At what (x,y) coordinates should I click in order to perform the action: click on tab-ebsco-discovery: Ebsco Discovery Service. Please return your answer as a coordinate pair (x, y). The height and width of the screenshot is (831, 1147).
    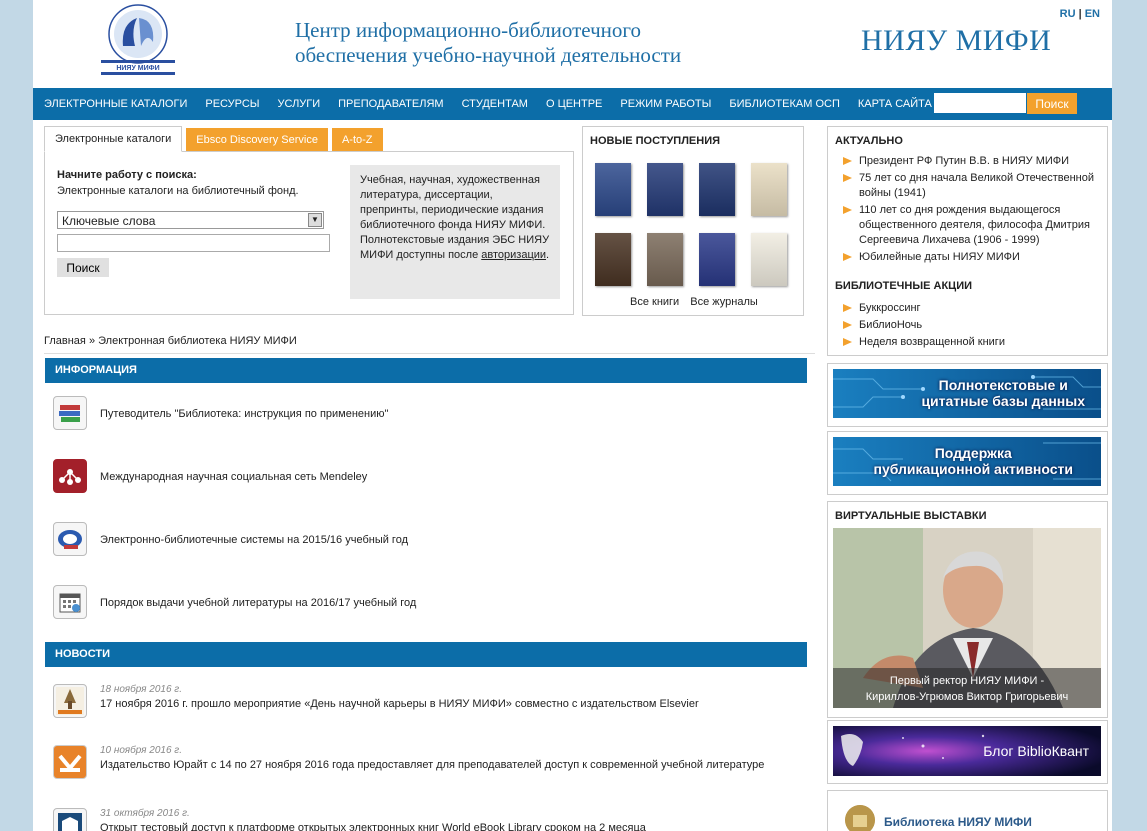
    Looking at the image, I should click on (257, 140).